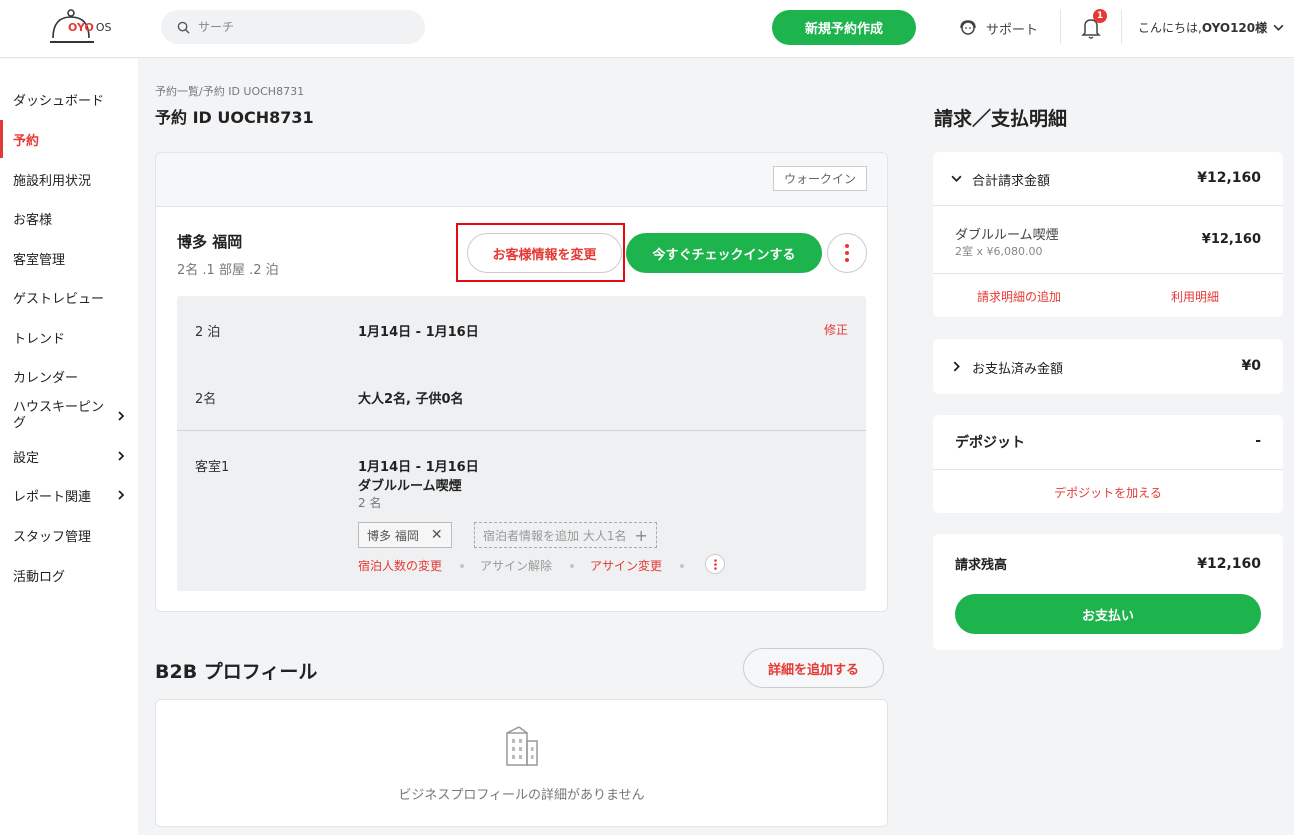 The image size is (1294, 835). I want to click on deposit-label: デポジット, so click(990, 443).